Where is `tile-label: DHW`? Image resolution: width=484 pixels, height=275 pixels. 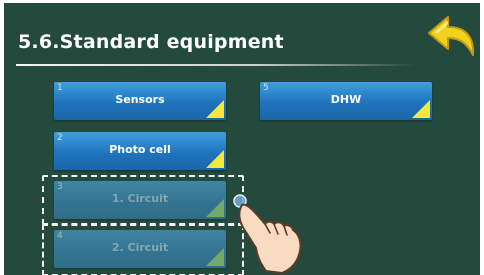
tile-label: DHW is located at coordinates (346, 99).